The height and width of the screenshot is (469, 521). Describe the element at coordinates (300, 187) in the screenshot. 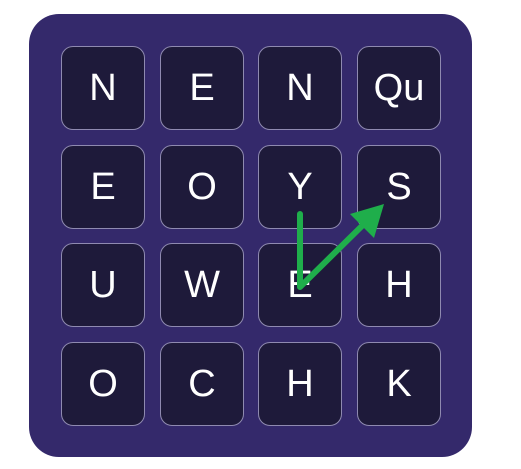

I see `tile-r1-c2: Y` at that location.